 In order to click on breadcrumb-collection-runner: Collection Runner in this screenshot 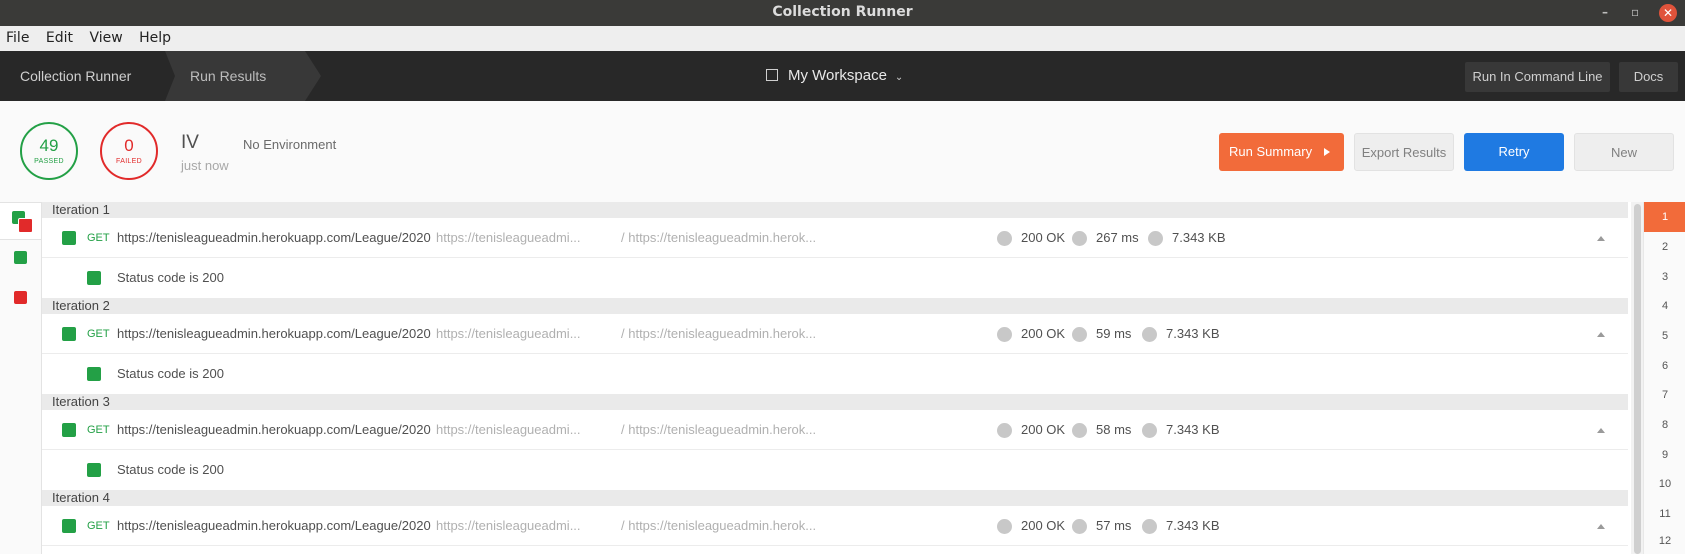, I will do `click(87, 76)`.